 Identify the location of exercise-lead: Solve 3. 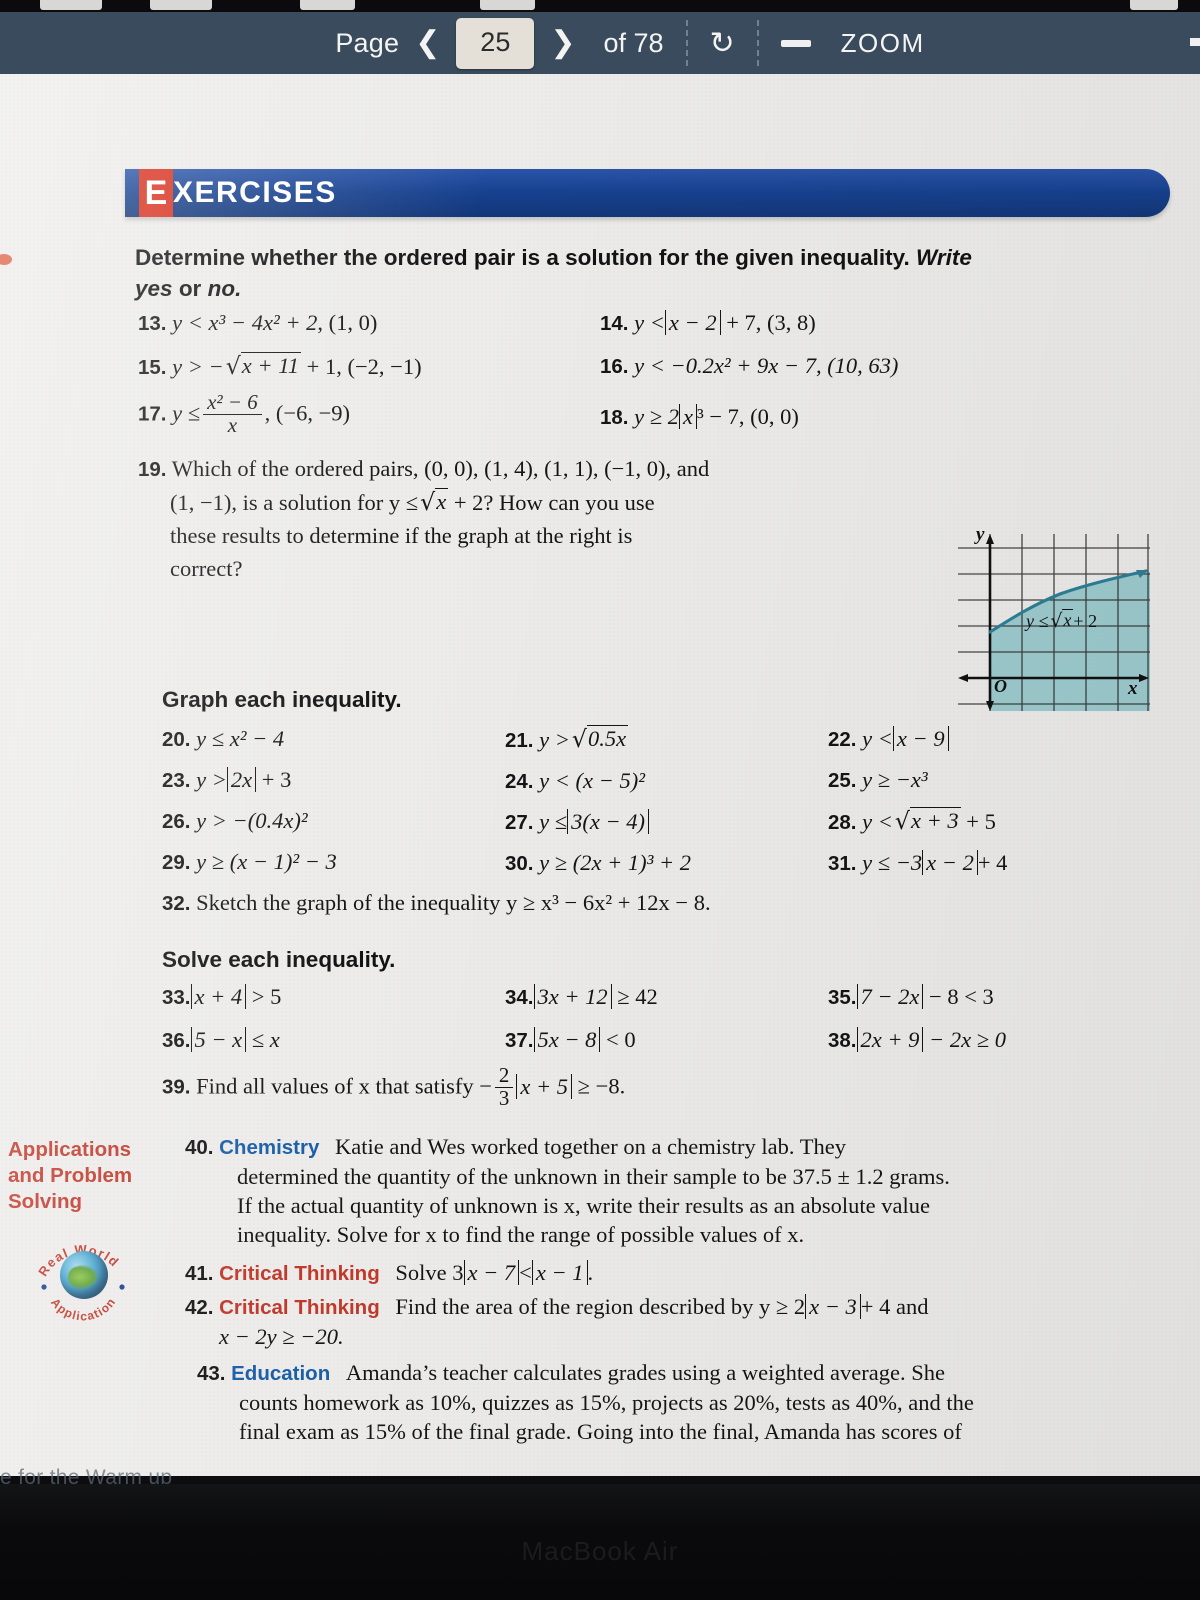
(429, 1272).